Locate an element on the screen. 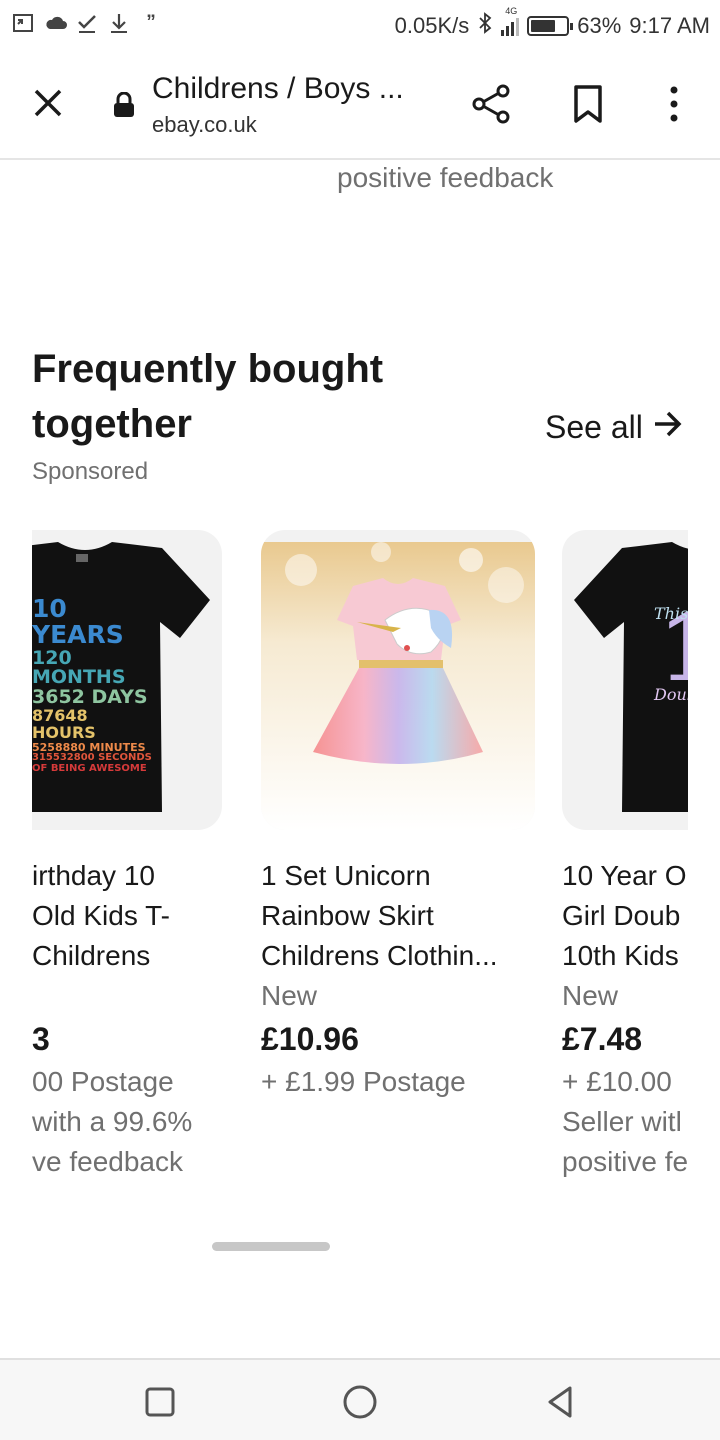 The image size is (720, 1440). product-shipping: 00 Postage is located at coordinates (103, 1081).